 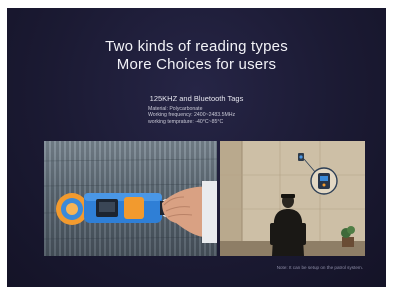 What do you see at coordinates (301, 157) in the screenshot?
I see `wall-tag` at bounding box center [301, 157].